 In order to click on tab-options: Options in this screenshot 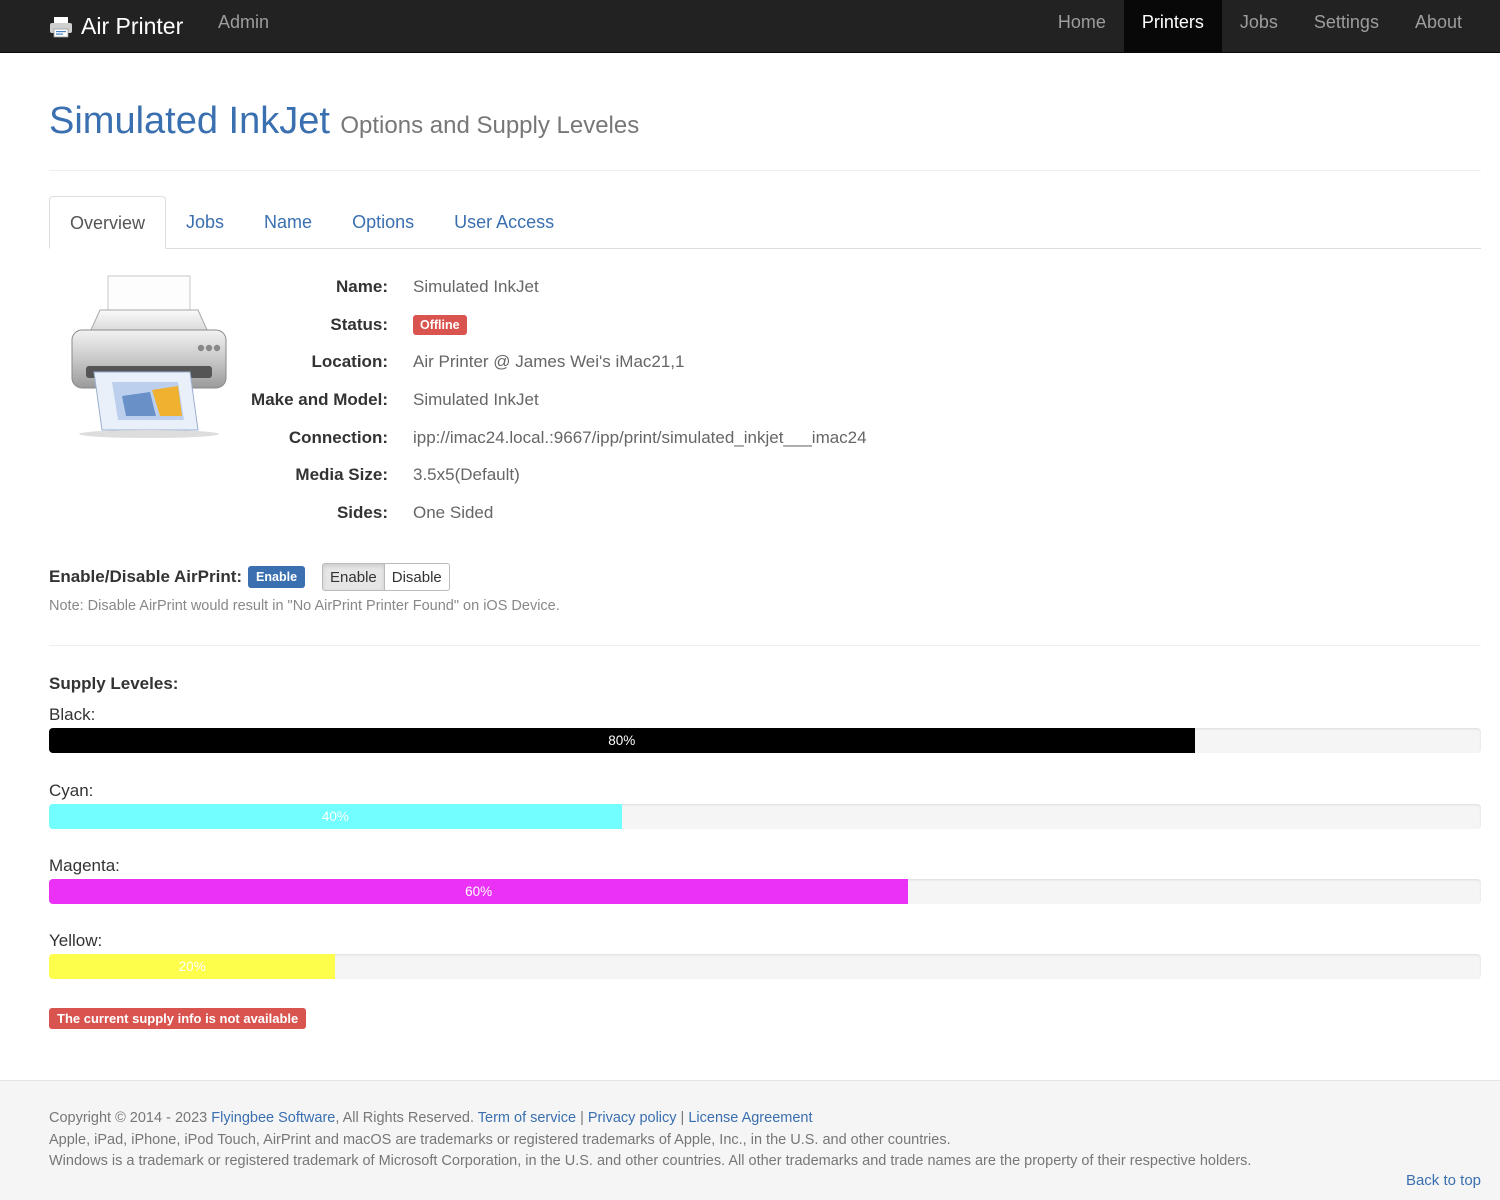, I will do `click(383, 222)`.